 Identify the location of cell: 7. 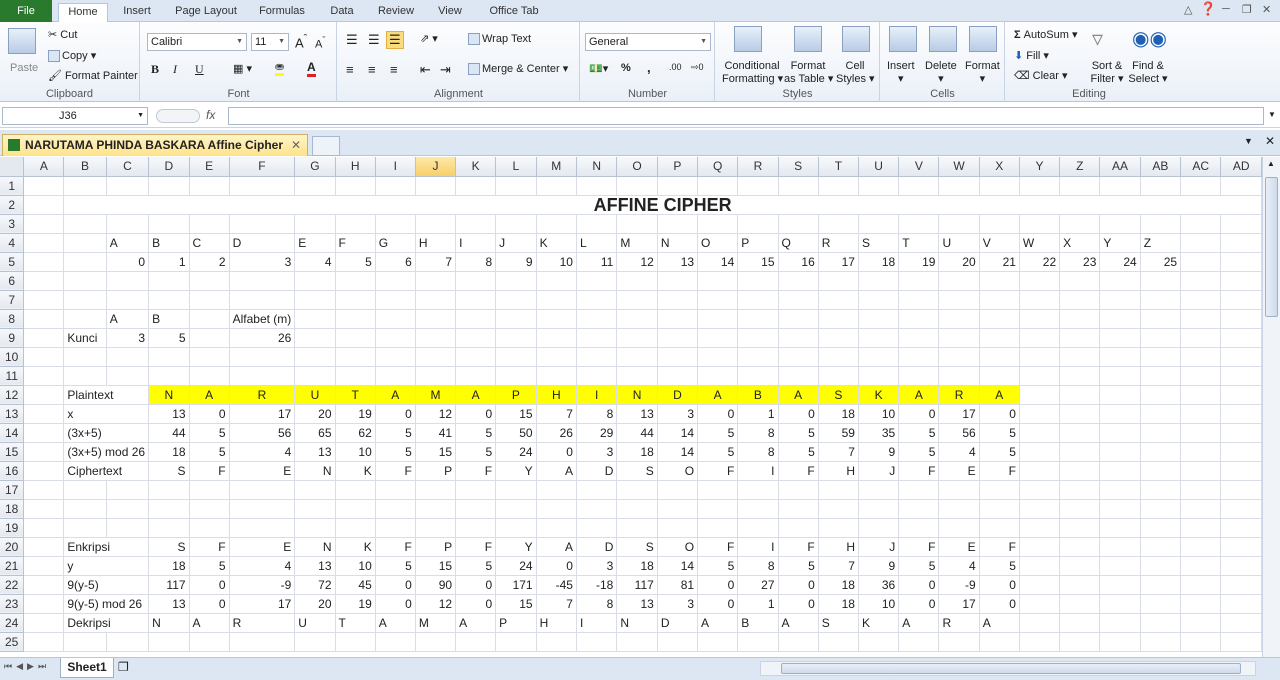
(556, 604).